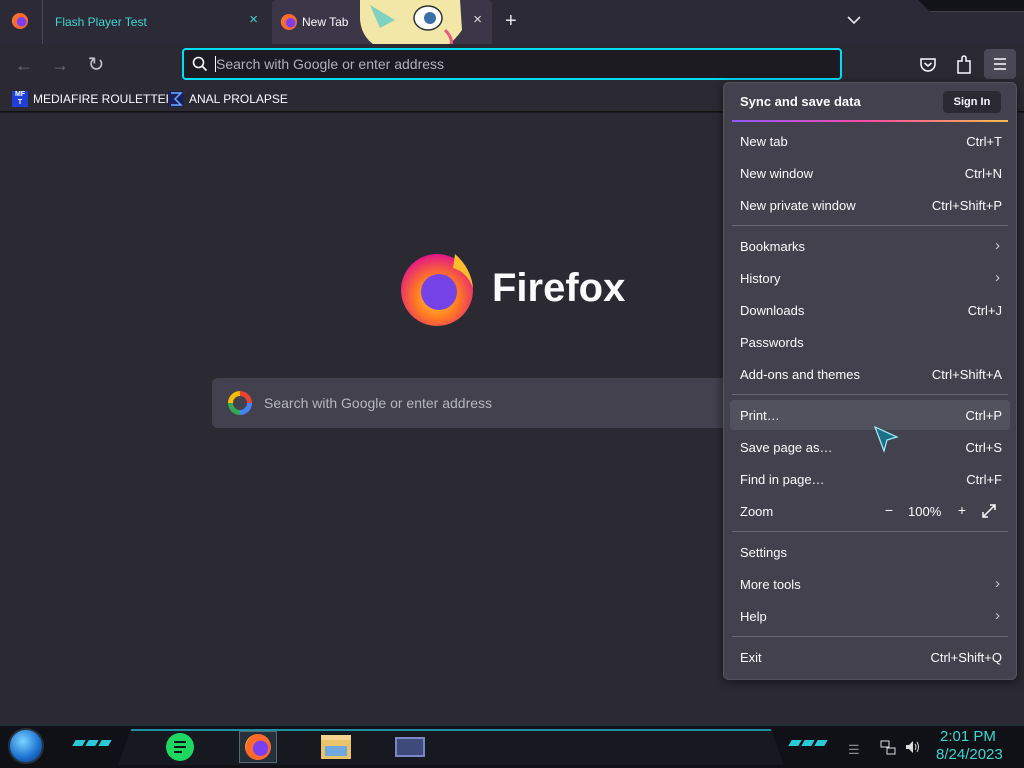  What do you see at coordinates (800, 101) in the screenshot?
I see `sync-title: Sync and save data` at bounding box center [800, 101].